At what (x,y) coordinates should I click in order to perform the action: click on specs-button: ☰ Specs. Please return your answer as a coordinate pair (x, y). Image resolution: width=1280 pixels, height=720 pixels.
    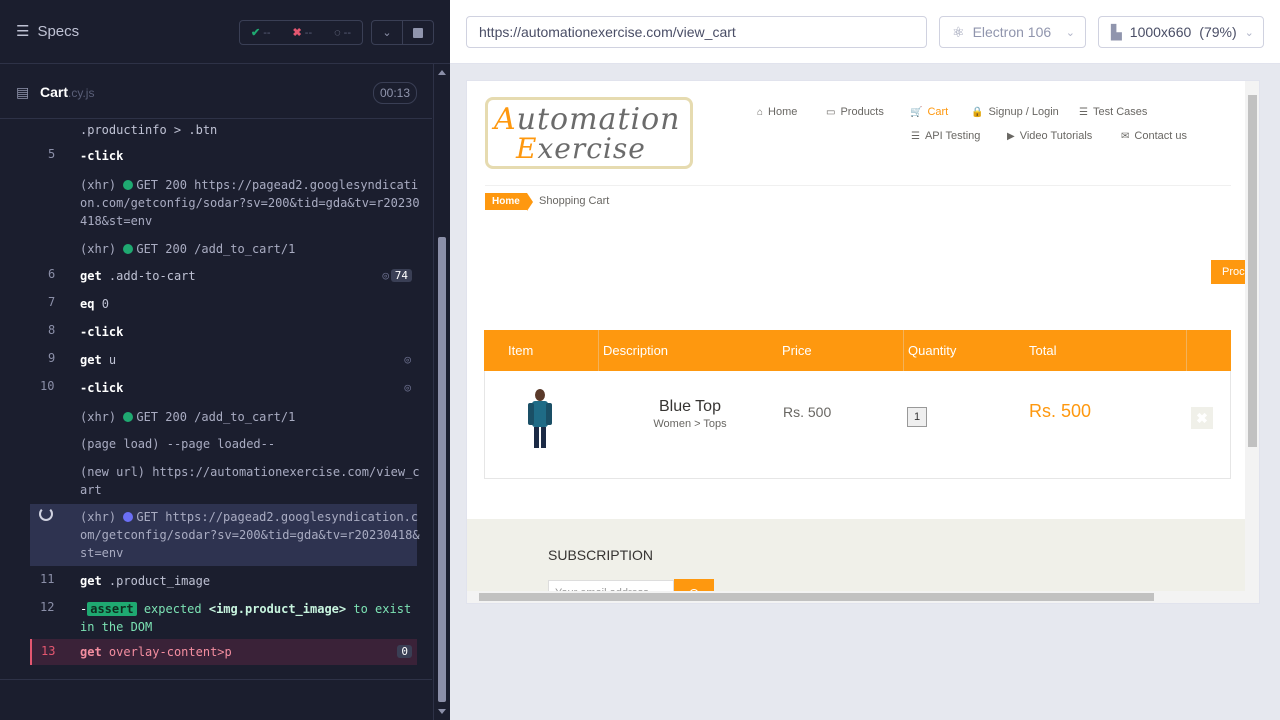
    Looking at the image, I should click on (48, 31).